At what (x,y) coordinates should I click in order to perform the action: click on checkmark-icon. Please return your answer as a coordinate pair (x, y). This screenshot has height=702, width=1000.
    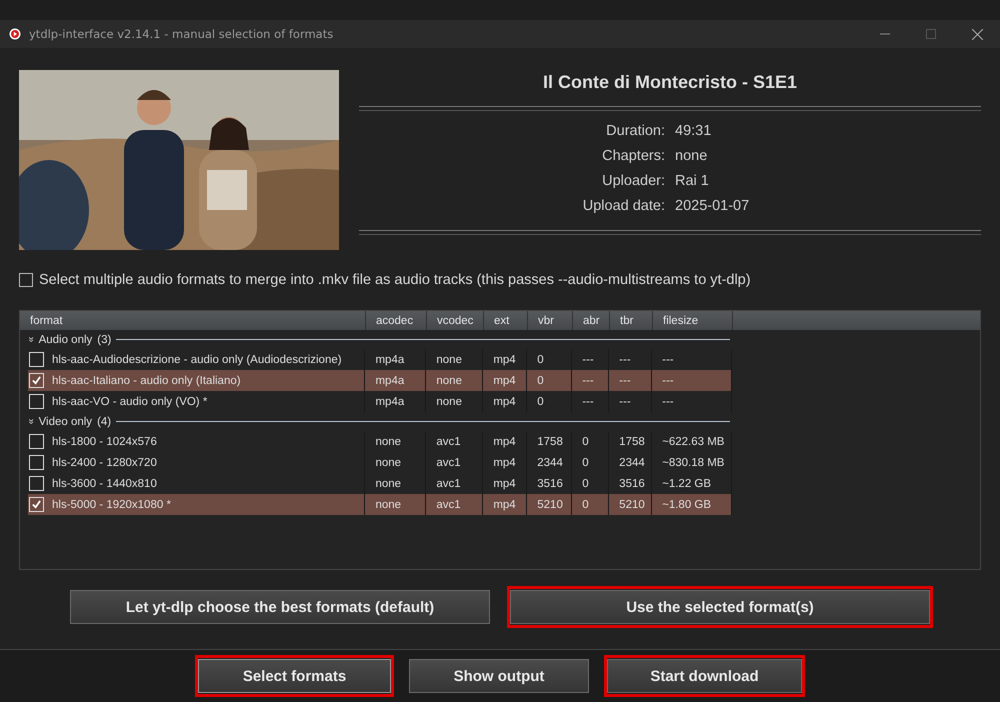
    Looking at the image, I should click on (36, 504).